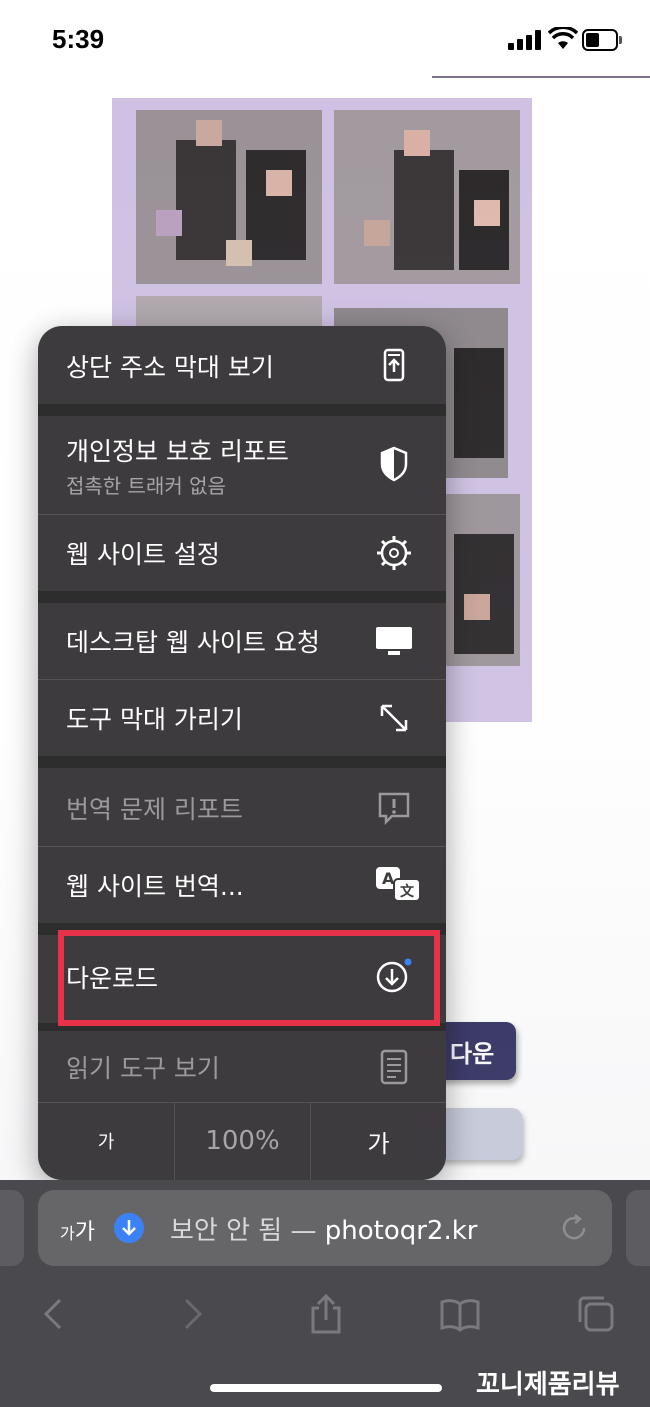 The width and height of the screenshot is (650, 1407). What do you see at coordinates (394, 718) in the screenshot?
I see `expand-arrows-icon` at bounding box center [394, 718].